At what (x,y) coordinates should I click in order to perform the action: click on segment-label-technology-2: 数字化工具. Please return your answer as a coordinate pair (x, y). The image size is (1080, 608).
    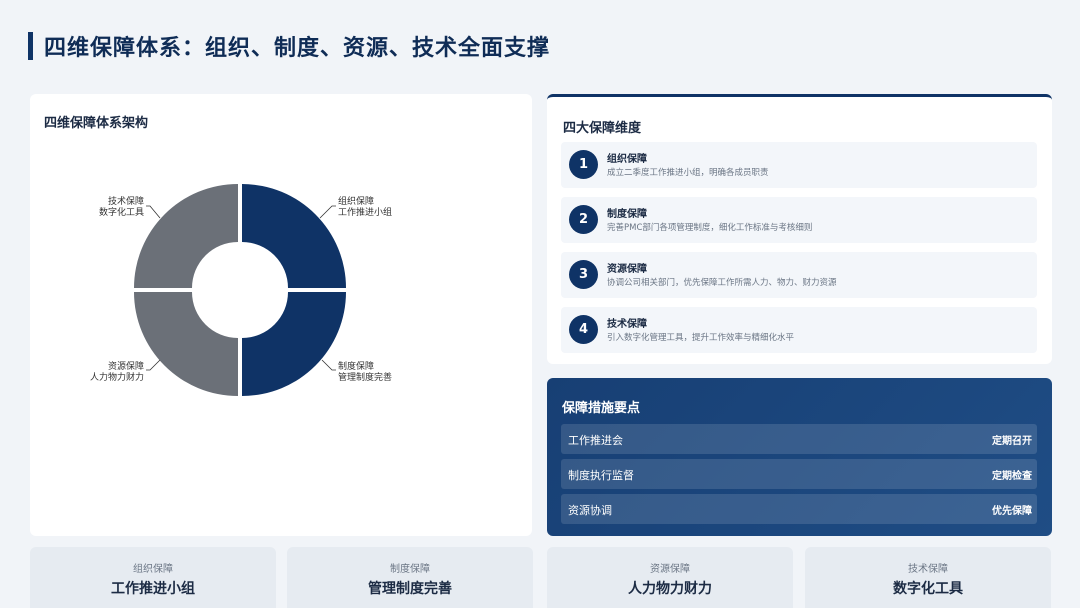
    Looking at the image, I should click on (121, 212).